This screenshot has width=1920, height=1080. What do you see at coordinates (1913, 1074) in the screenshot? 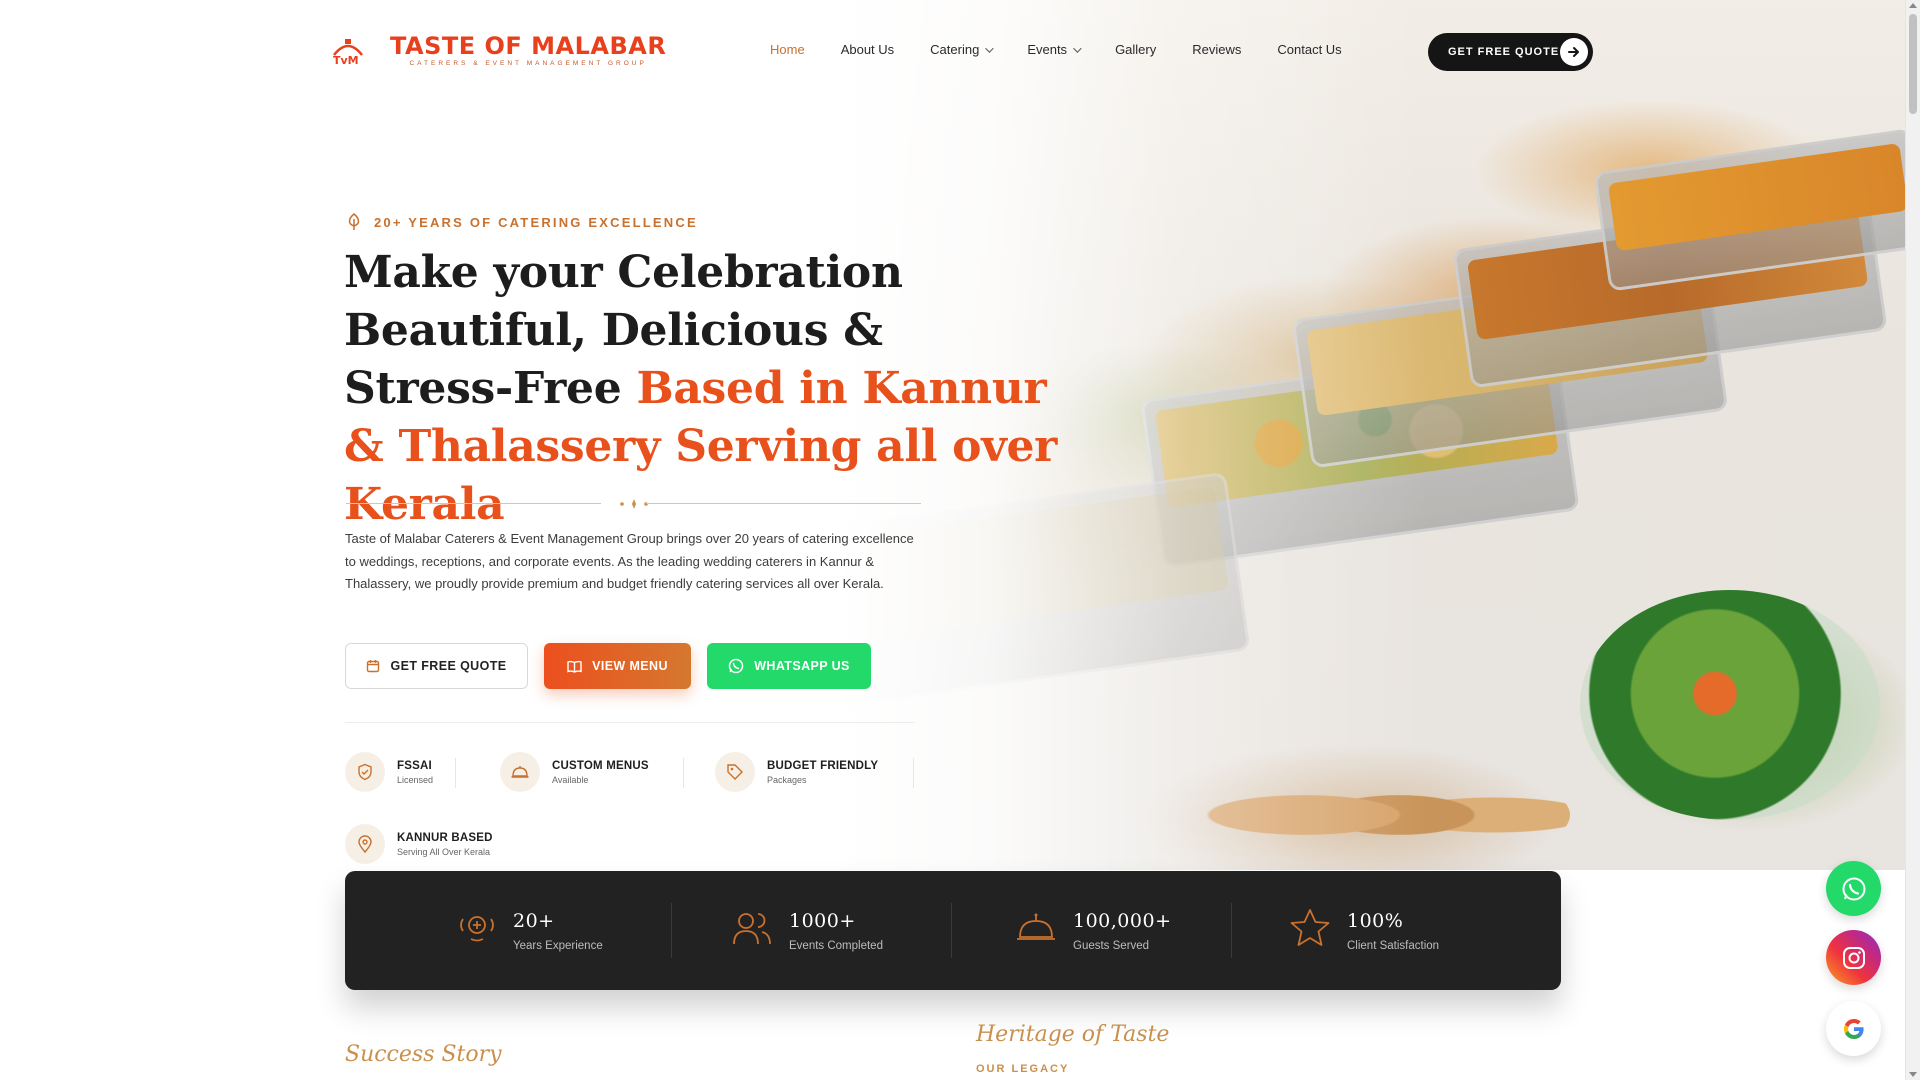
I see `scroll-down-icon` at bounding box center [1913, 1074].